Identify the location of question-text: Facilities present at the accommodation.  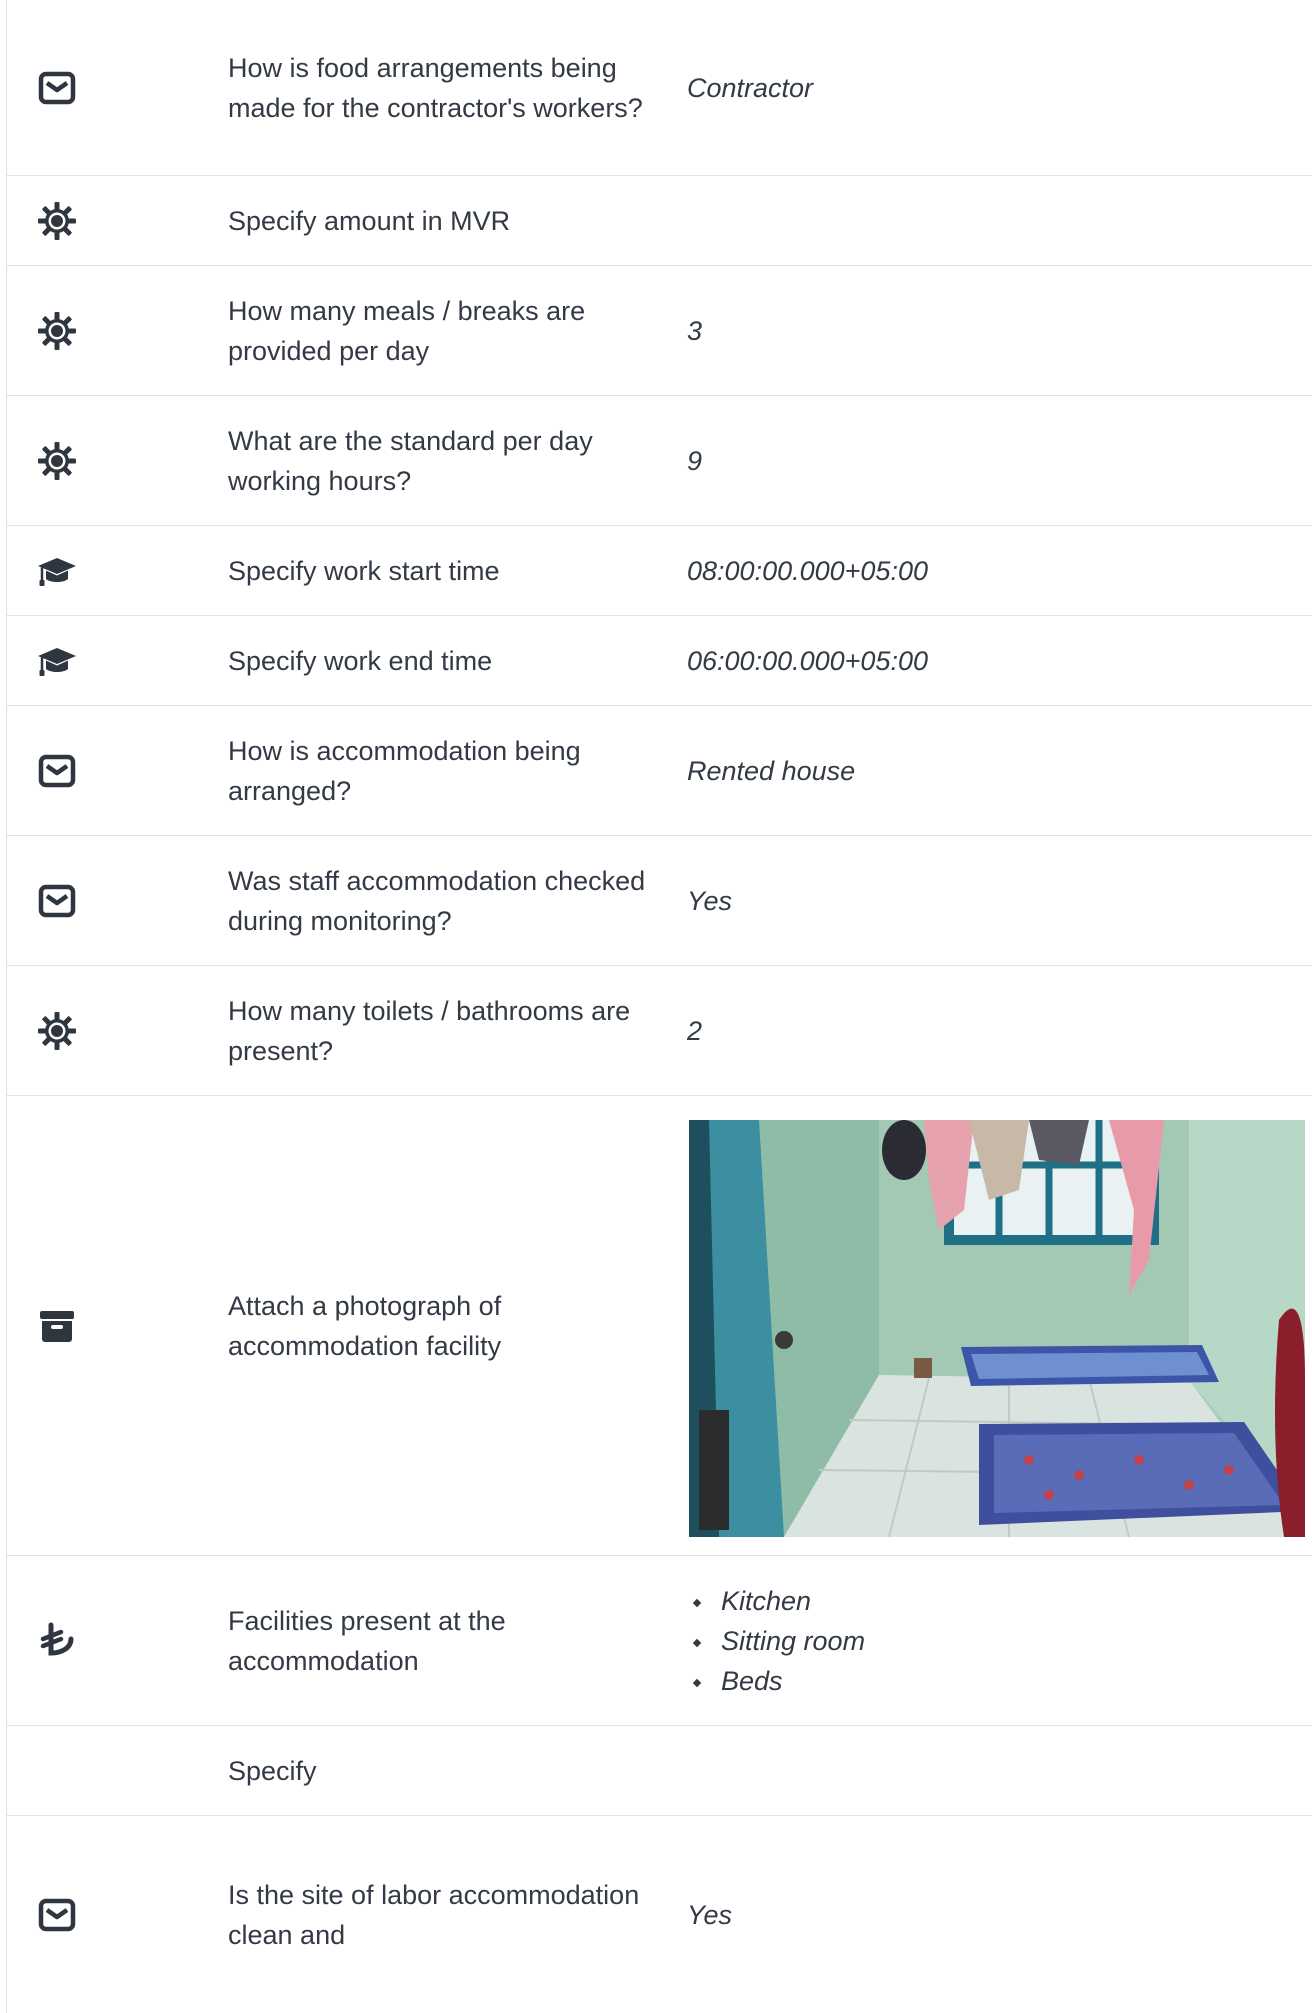
(367, 1640).